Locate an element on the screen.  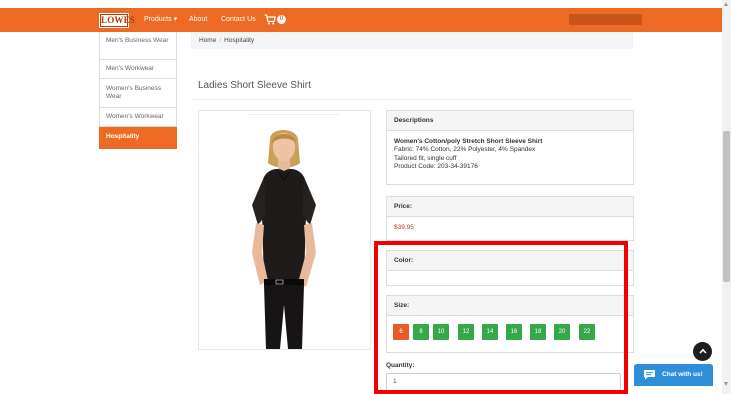
scroll-to-top-button is located at coordinates (702, 351).